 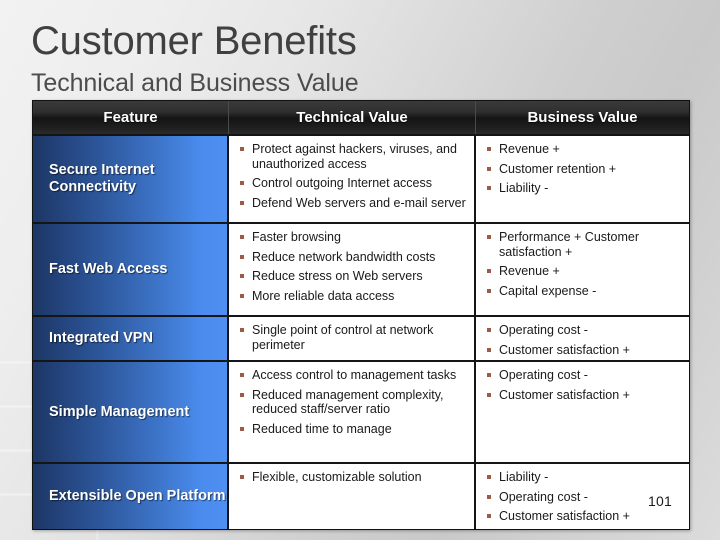 What do you see at coordinates (350, 237) in the screenshot?
I see `list-item: Faster browsing` at bounding box center [350, 237].